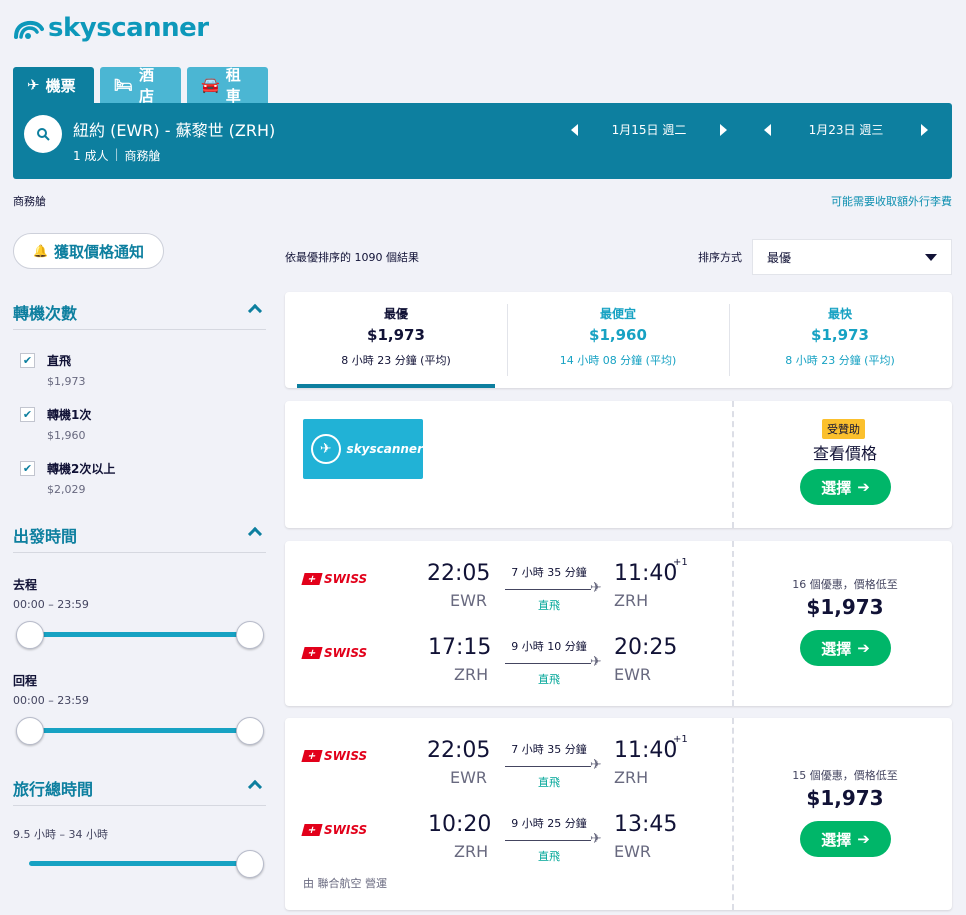 The height and width of the screenshot is (915, 966). Describe the element at coordinates (29, 29) in the screenshot. I see `cloud-logo-icon` at that location.